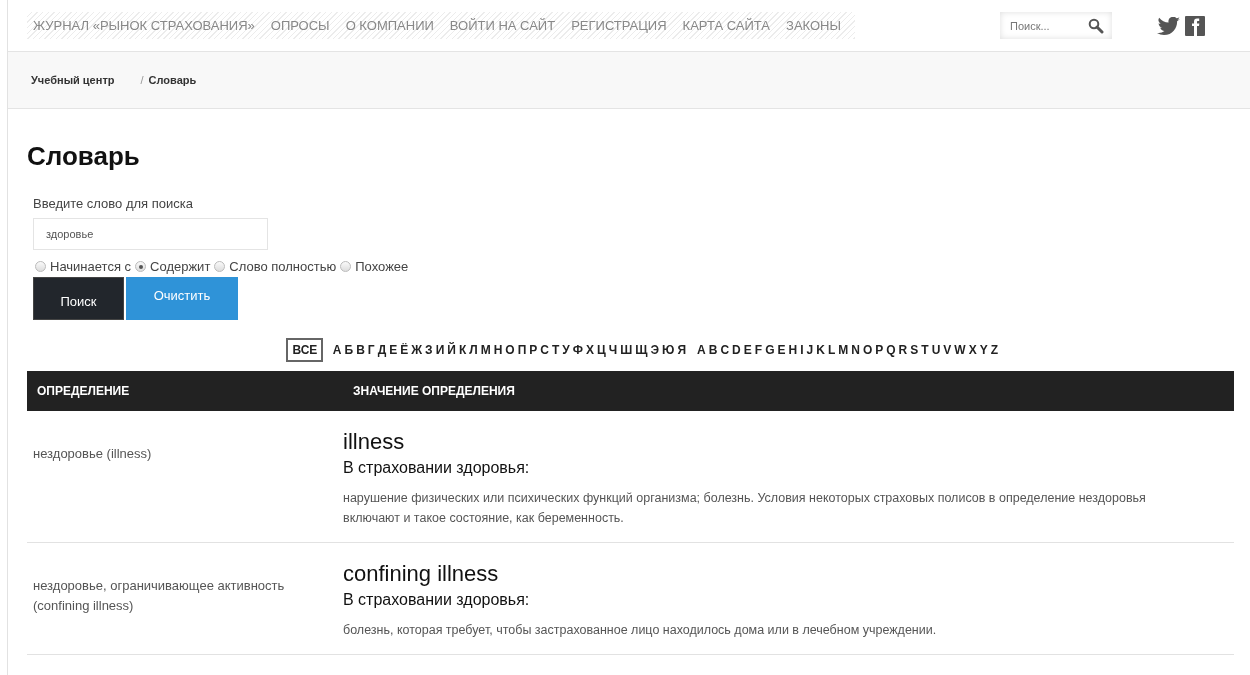  What do you see at coordinates (393, 350) in the screenshot?
I see `letter-link: Е` at bounding box center [393, 350].